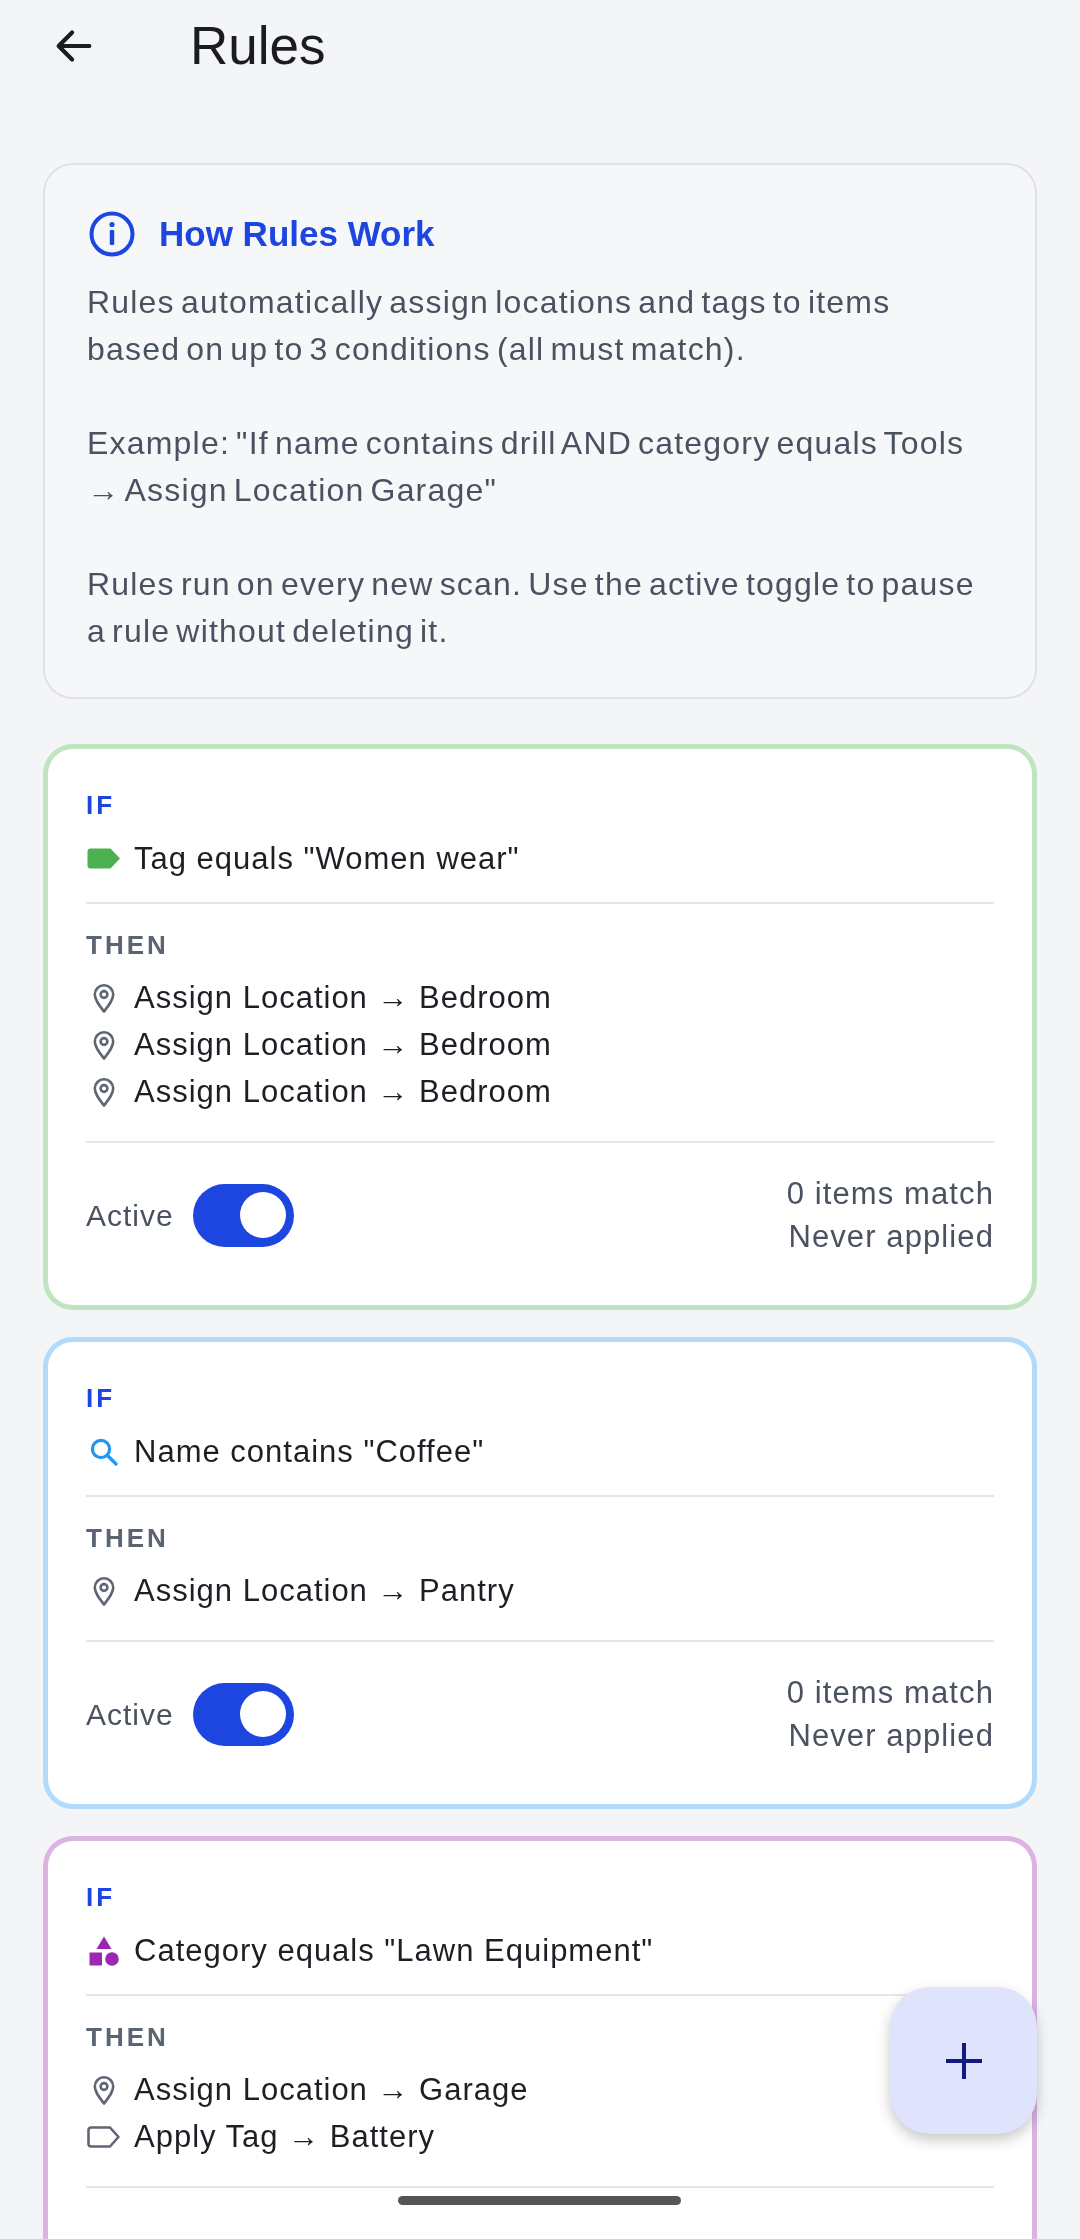 This screenshot has width=1080, height=2239. What do you see at coordinates (324, 1591) in the screenshot?
I see `action-text: Assign Location → Pantry` at bounding box center [324, 1591].